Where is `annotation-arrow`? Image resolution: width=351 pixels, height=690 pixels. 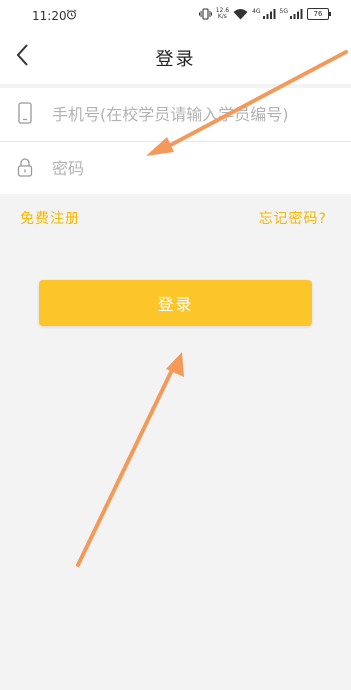
annotation-arrow is located at coordinates (130, 459).